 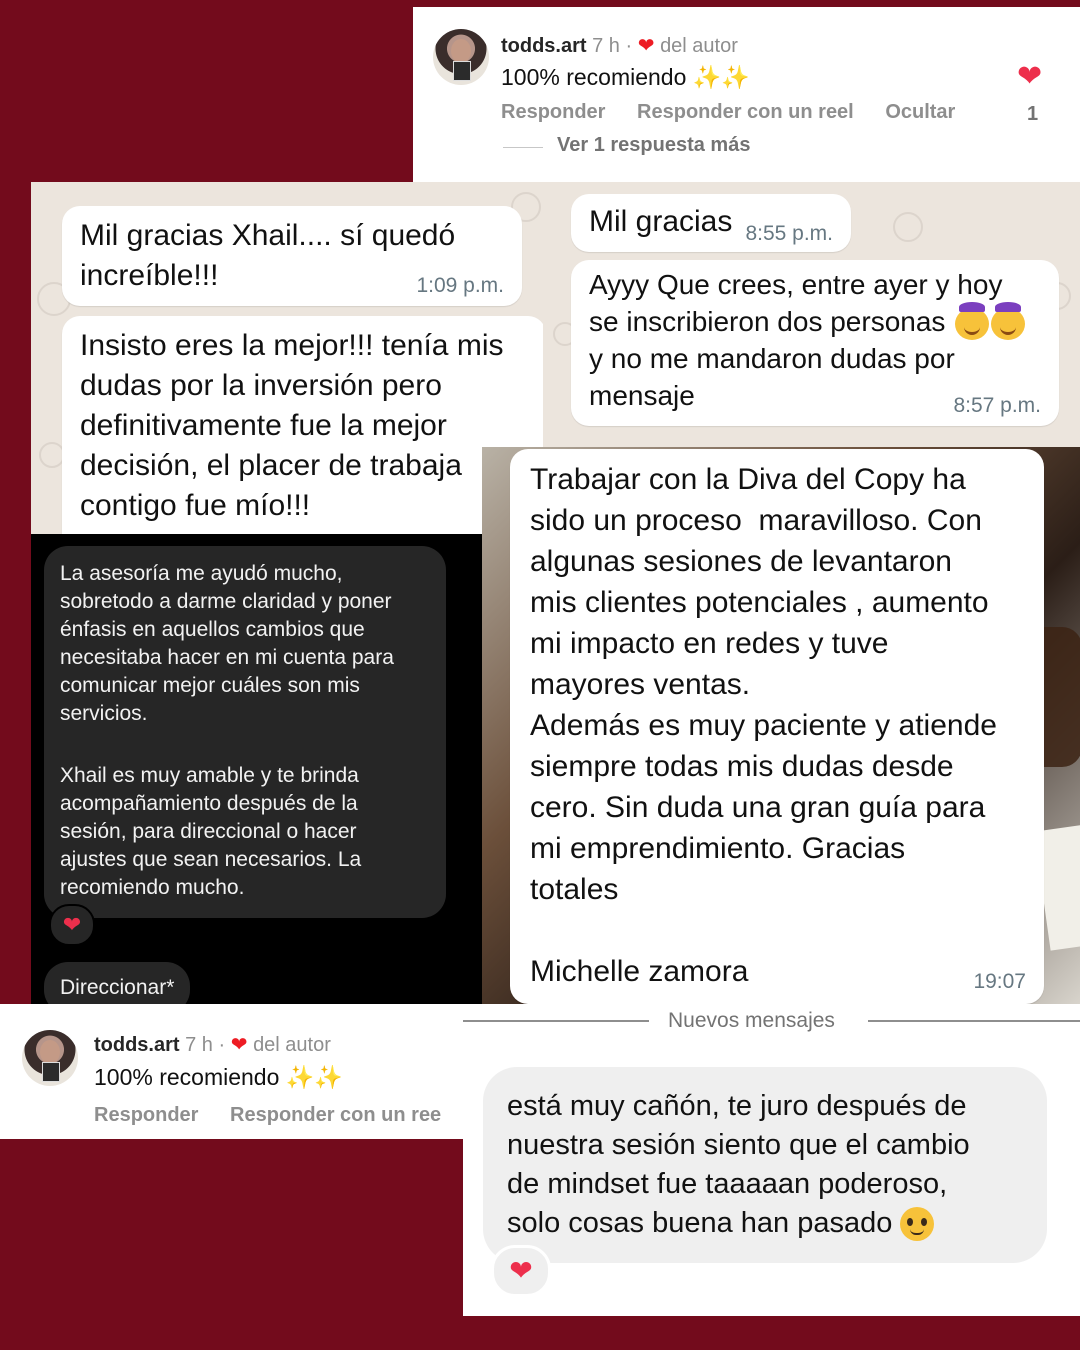 What do you see at coordinates (661, 221) in the screenshot?
I see `message-text: Mil gracias` at bounding box center [661, 221].